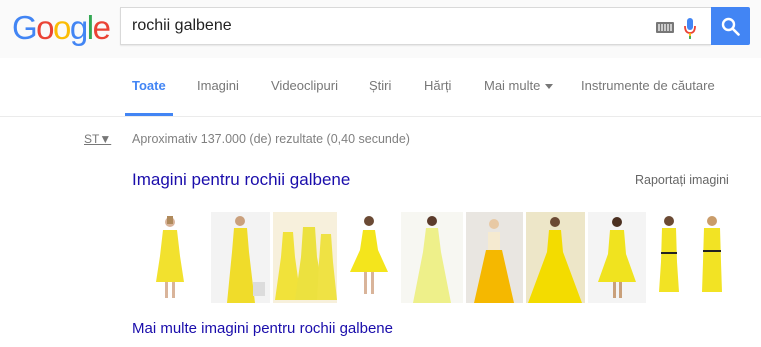  I want to click on more-images-link: Mai multe imagini pentru rochii galbene, so click(262, 328).